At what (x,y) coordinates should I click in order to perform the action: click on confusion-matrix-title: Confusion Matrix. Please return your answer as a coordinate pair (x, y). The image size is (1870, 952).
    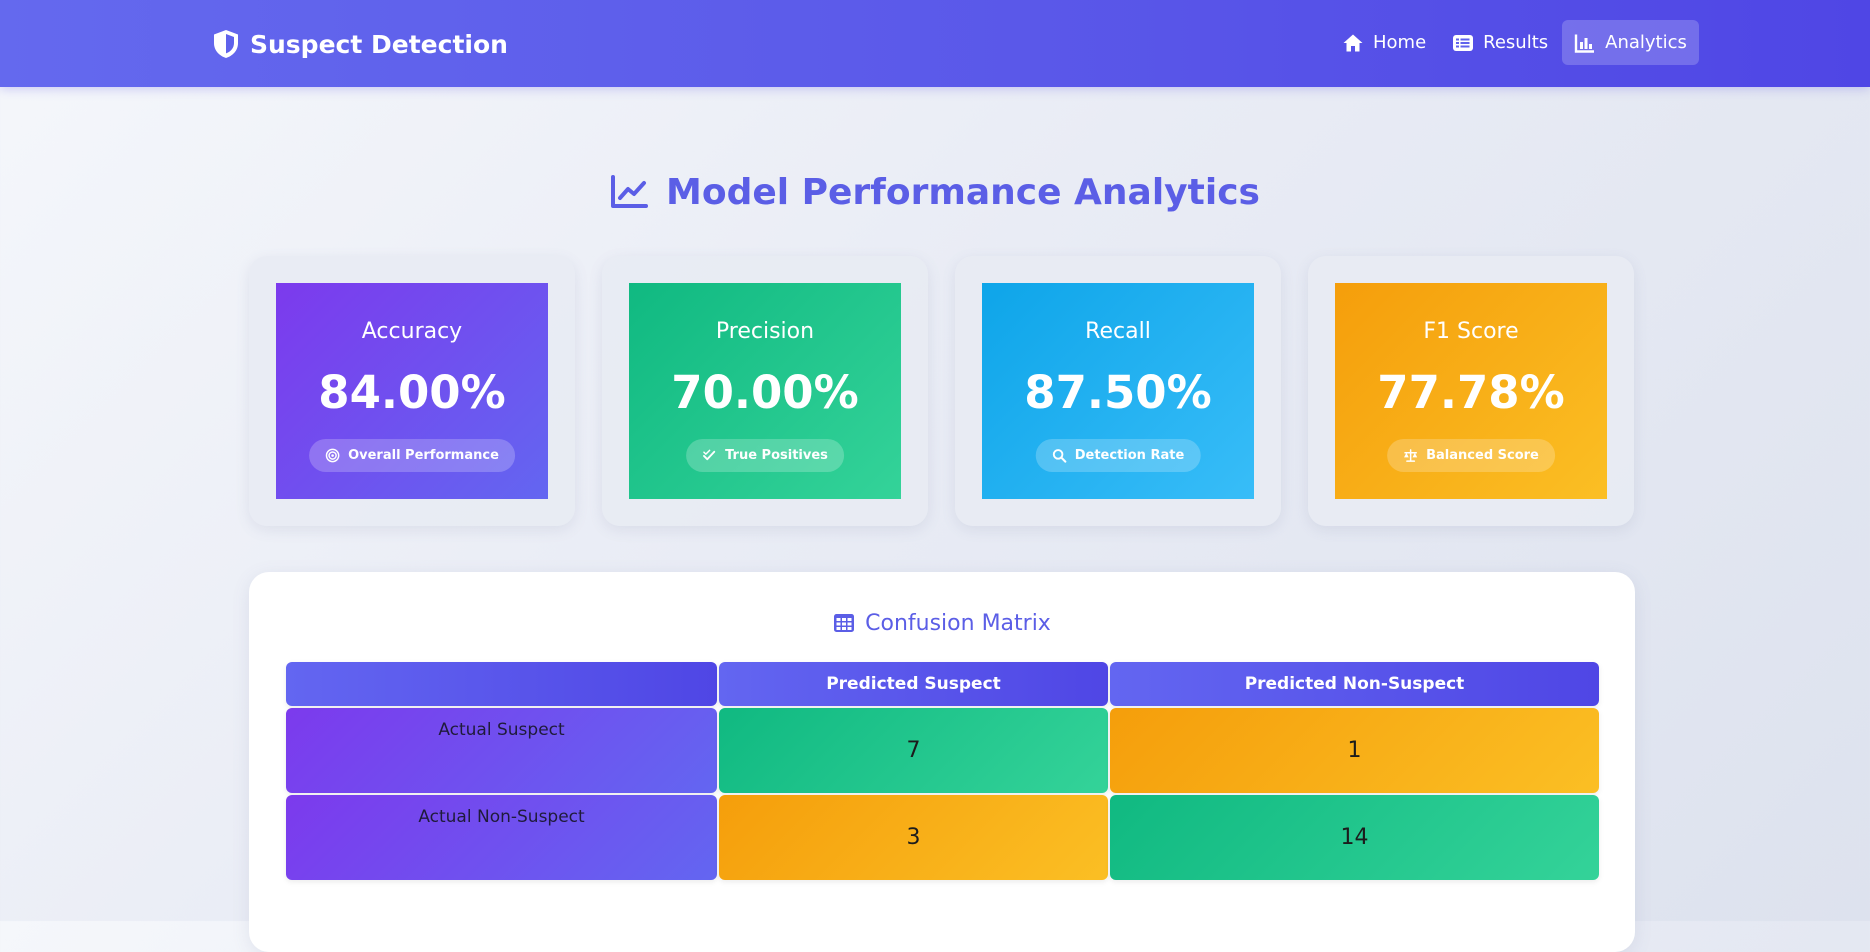
    Looking at the image, I should click on (942, 623).